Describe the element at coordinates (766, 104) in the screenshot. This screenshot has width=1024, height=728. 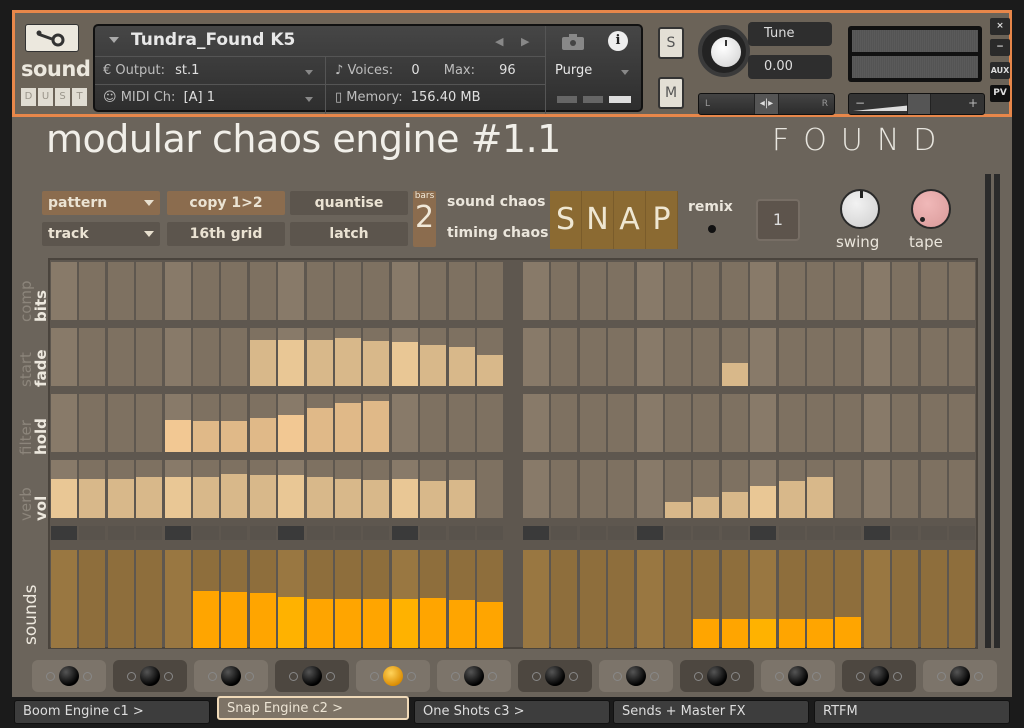
I see `pan-handle: ◂|▸` at that location.